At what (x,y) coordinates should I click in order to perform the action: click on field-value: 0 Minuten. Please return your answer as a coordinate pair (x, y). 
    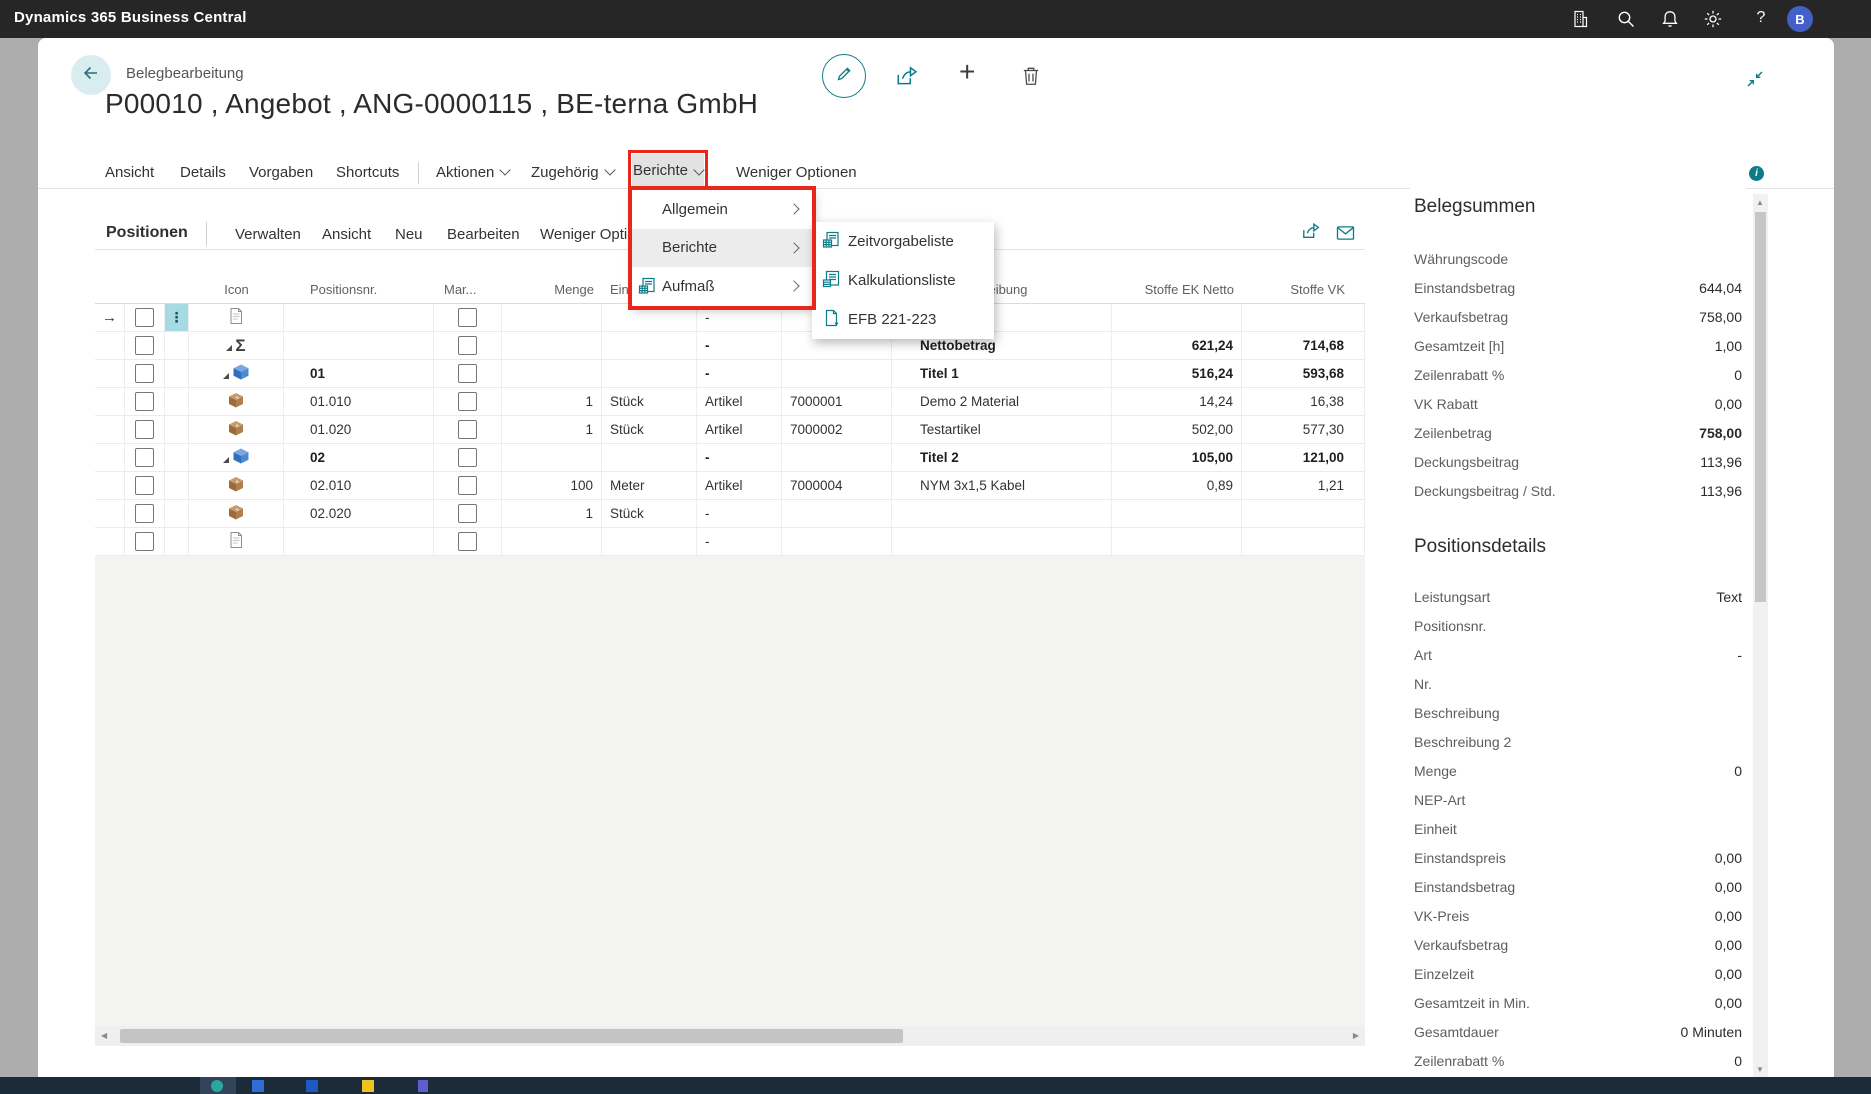
    Looking at the image, I should click on (1711, 1032).